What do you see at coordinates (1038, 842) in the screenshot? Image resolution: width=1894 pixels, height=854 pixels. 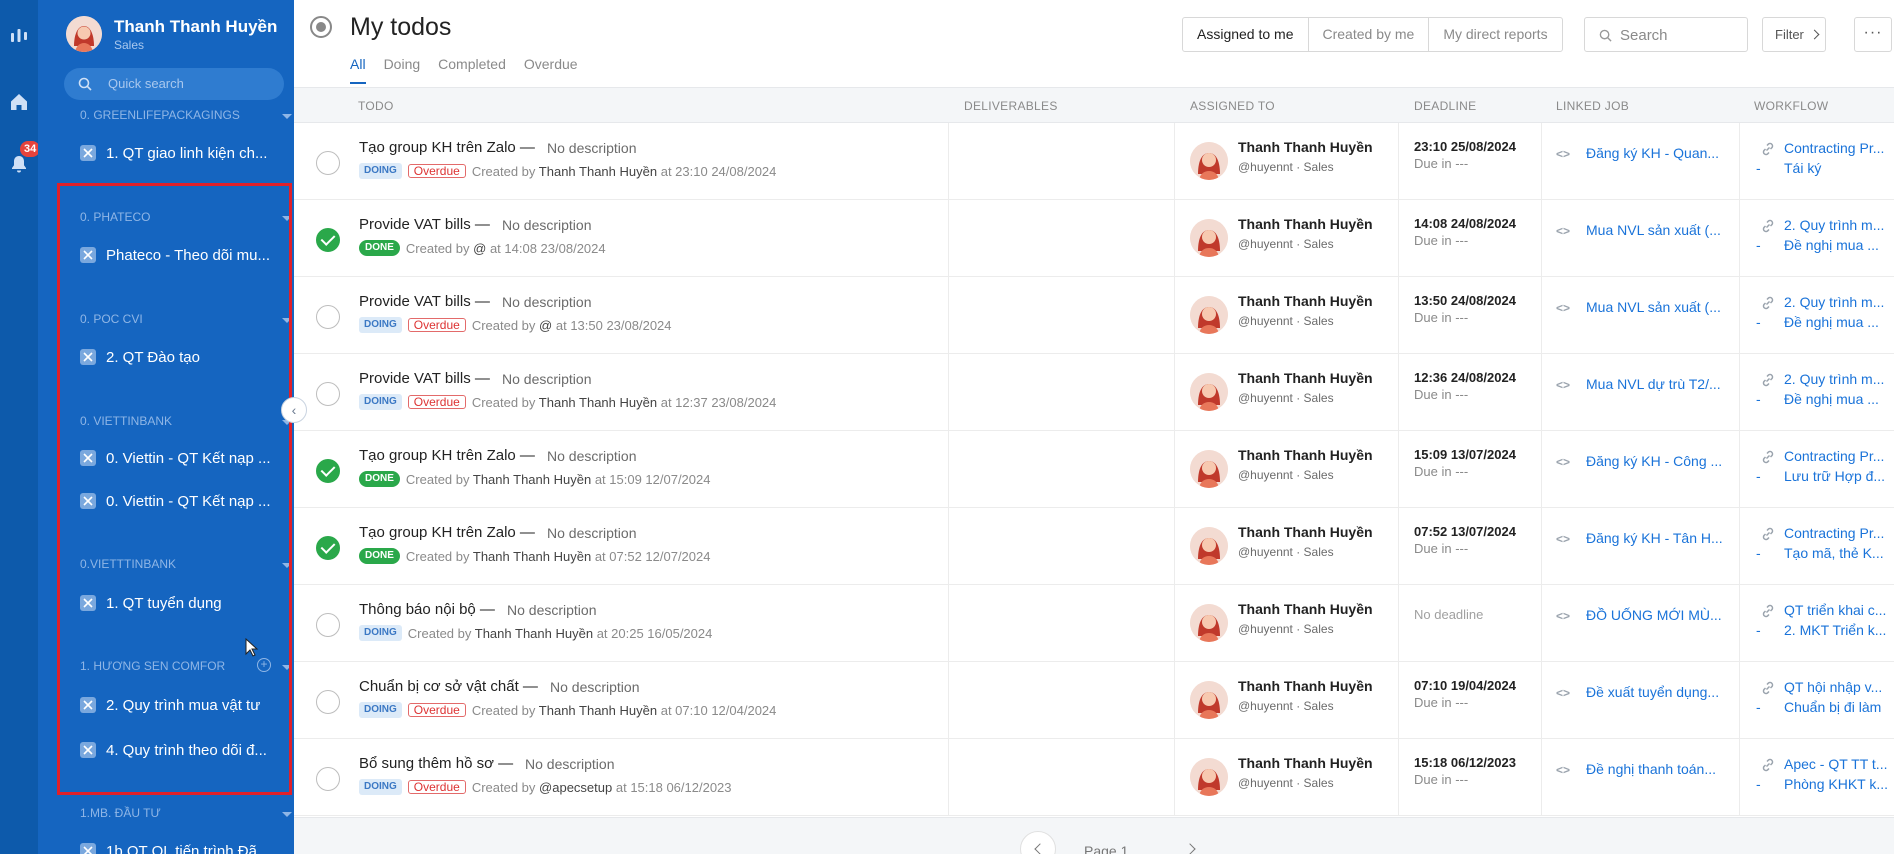 I see `prev-page-button` at bounding box center [1038, 842].